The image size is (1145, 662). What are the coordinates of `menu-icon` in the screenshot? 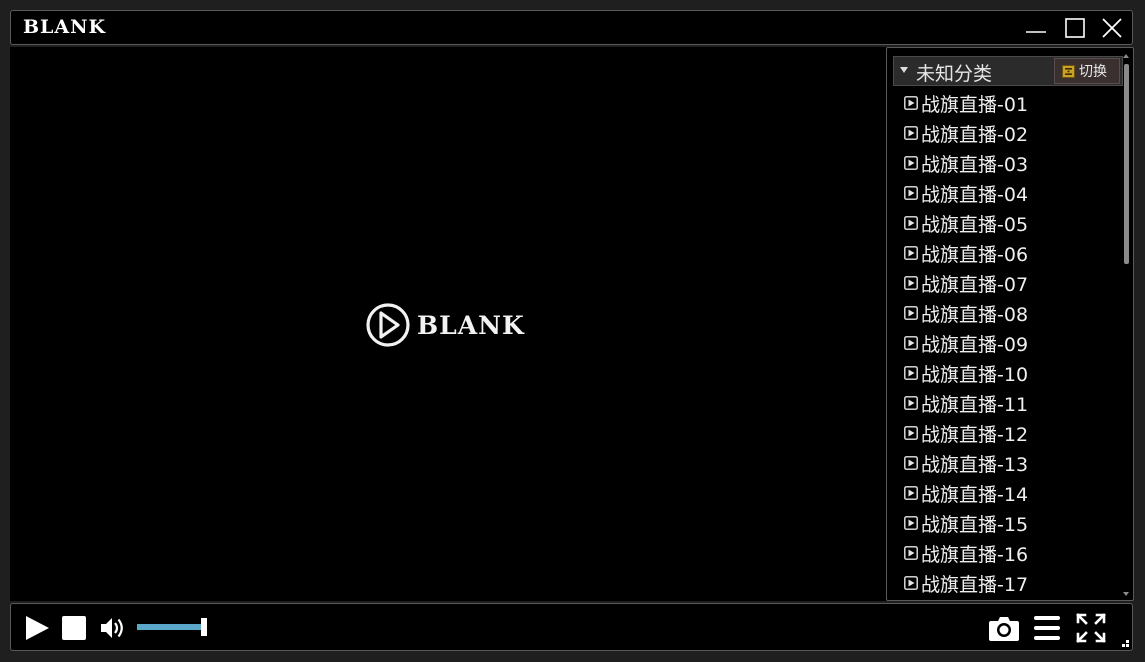 It's located at (1047, 628).